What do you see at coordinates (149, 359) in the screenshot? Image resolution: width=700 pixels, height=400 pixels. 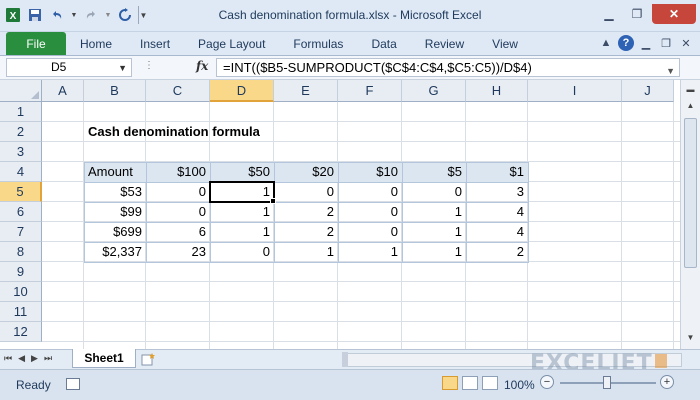 I see `insert-sheet-icon` at bounding box center [149, 359].